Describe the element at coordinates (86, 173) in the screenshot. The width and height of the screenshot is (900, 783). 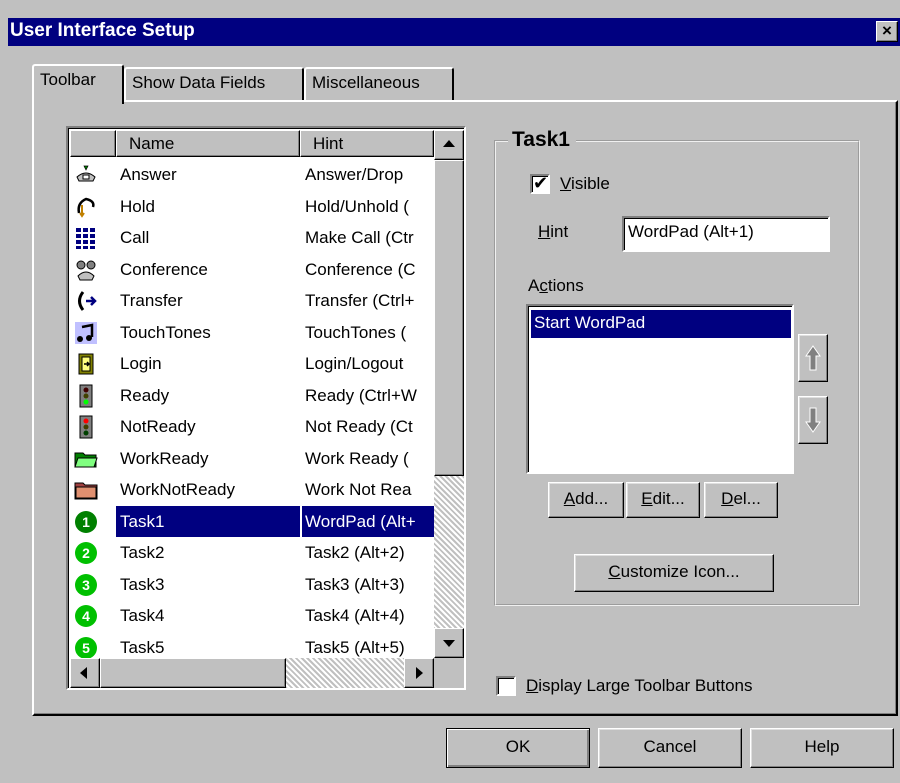
I see `answer-phone-icon` at that location.